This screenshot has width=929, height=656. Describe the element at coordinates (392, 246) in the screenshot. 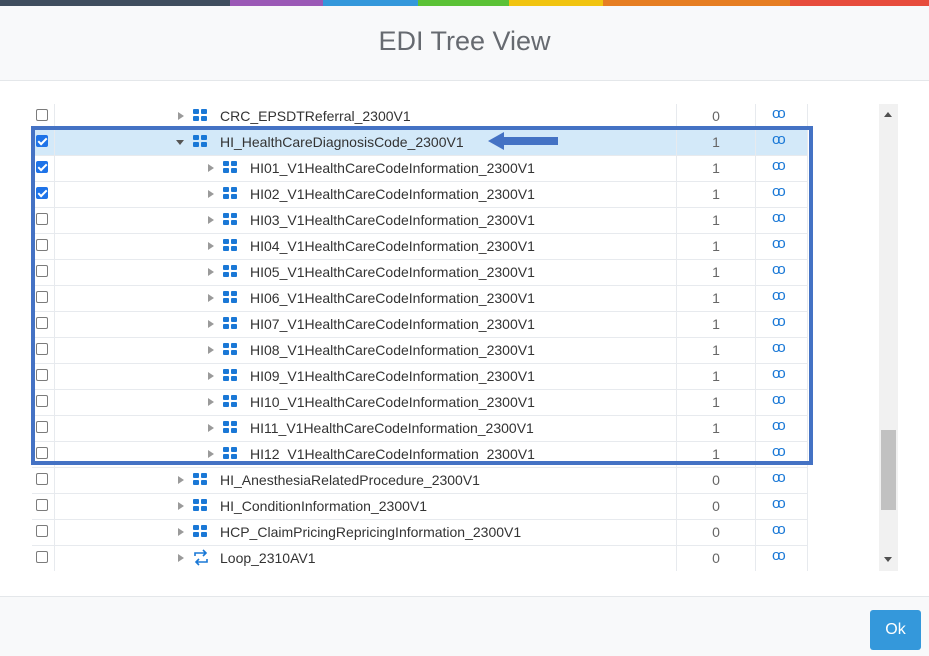

I see `node-name: HI04_V1HealthCareCodeInformation_2300V1` at that location.